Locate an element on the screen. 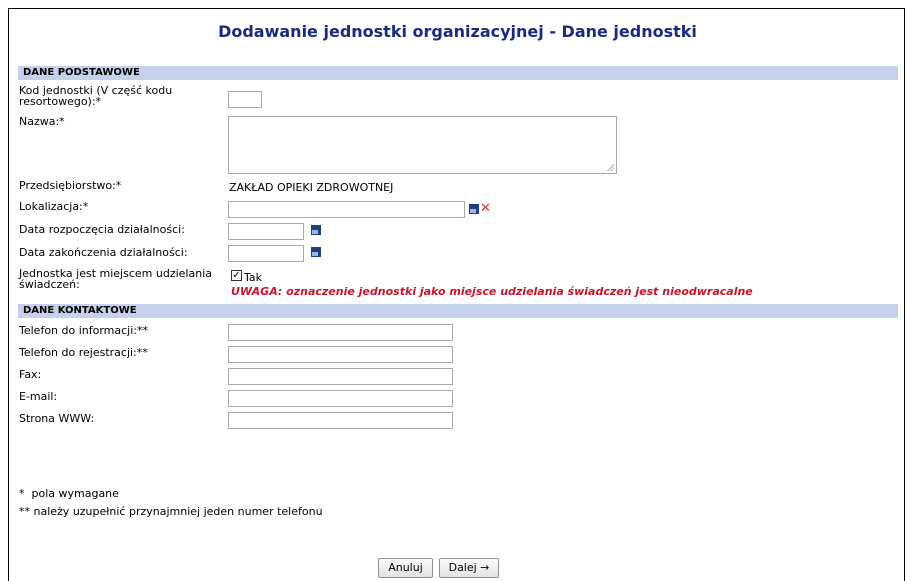 Image resolution: width=907 pixels, height=581 pixels. data-rozpoczecia-input is located at coordinates (266, 231).